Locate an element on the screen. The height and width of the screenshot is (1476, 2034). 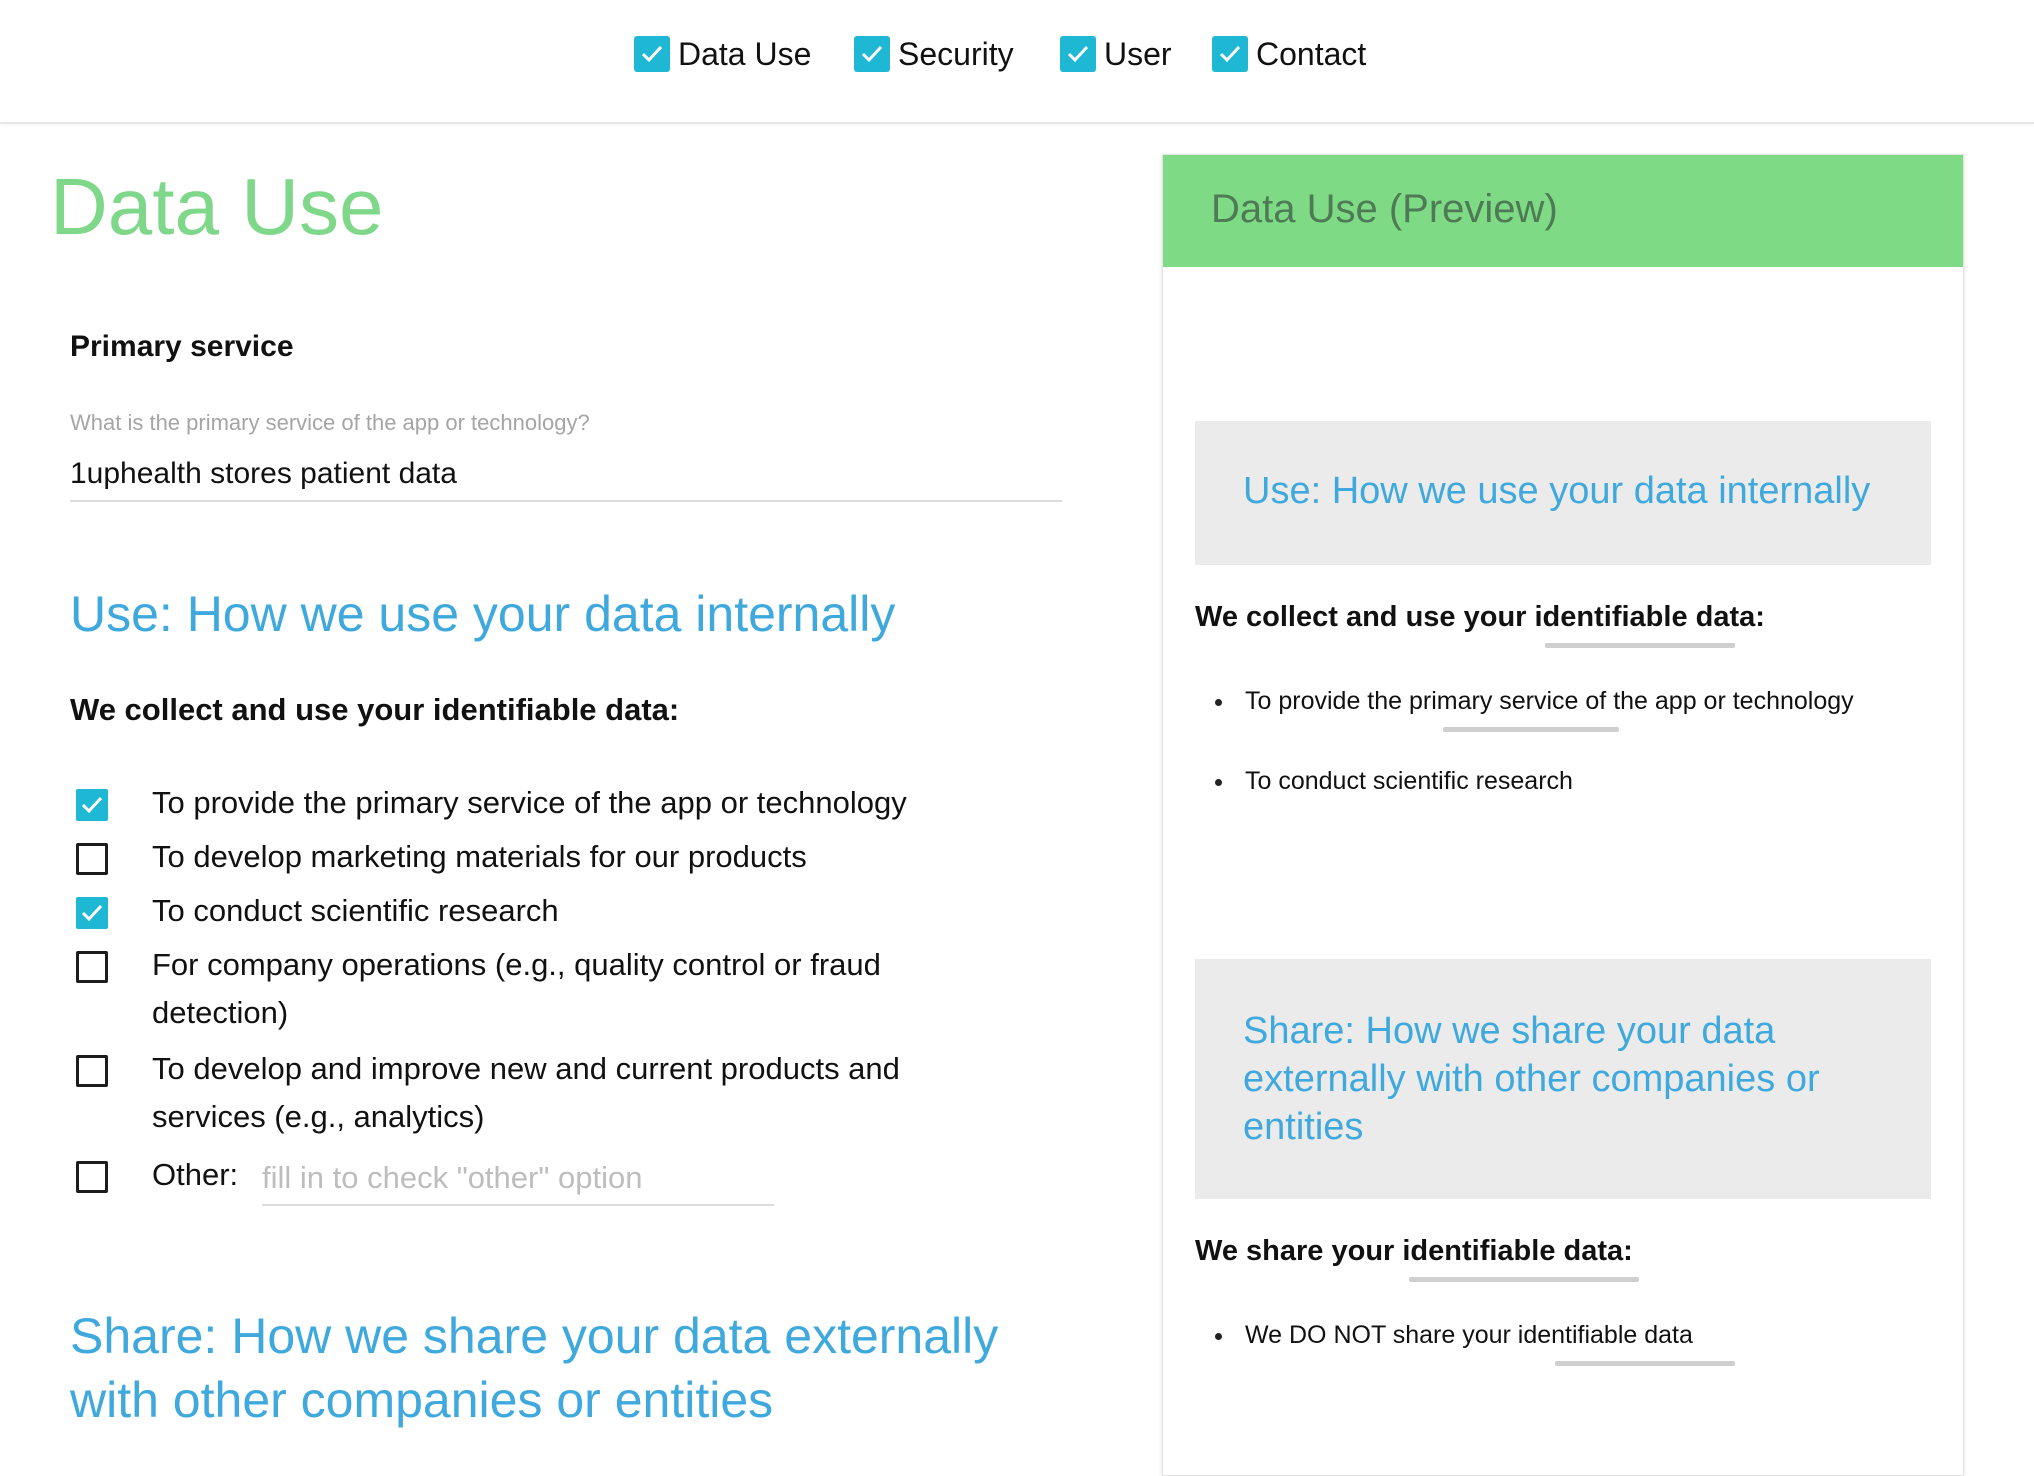
use-option-research: To conduct scientific research is located at coordinates (514, 914).